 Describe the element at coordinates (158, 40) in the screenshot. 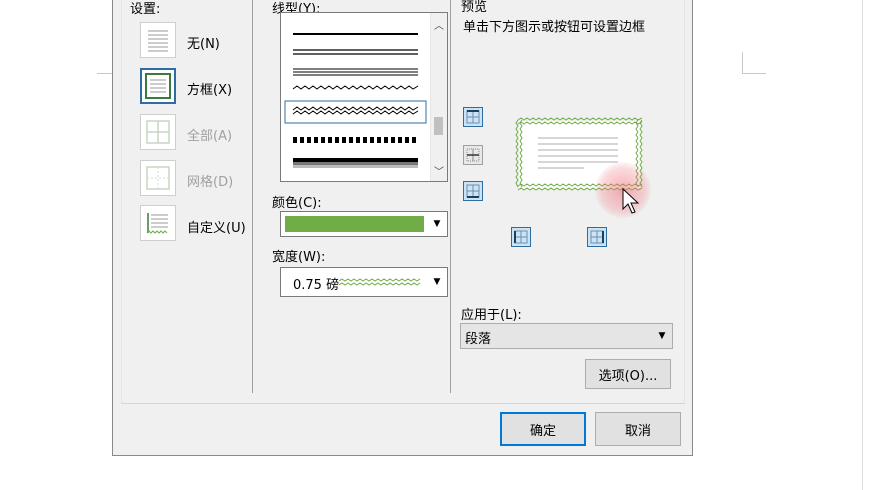

I see `setting-none-icon` at that location.